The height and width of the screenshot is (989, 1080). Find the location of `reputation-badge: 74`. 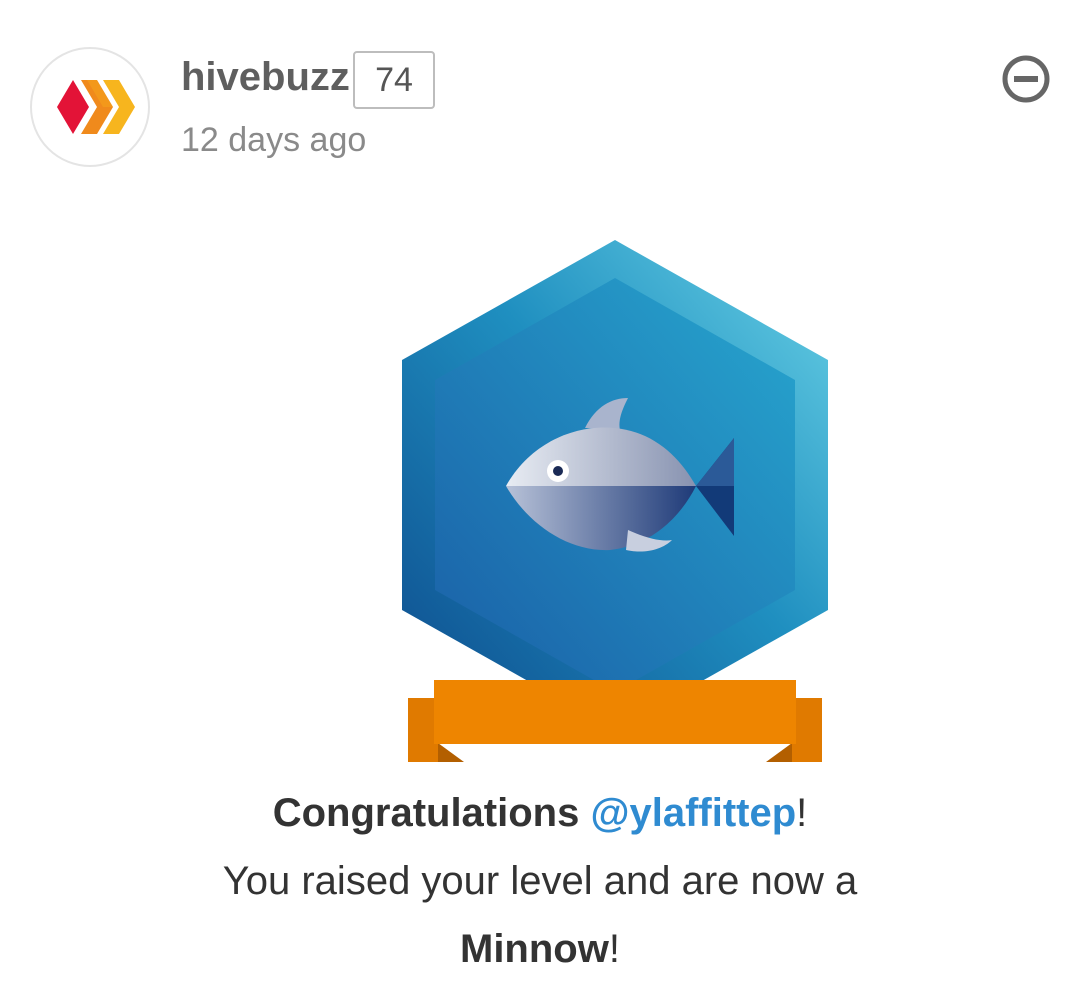

reputation-badge: 74 is located at coordinates (394, 80).